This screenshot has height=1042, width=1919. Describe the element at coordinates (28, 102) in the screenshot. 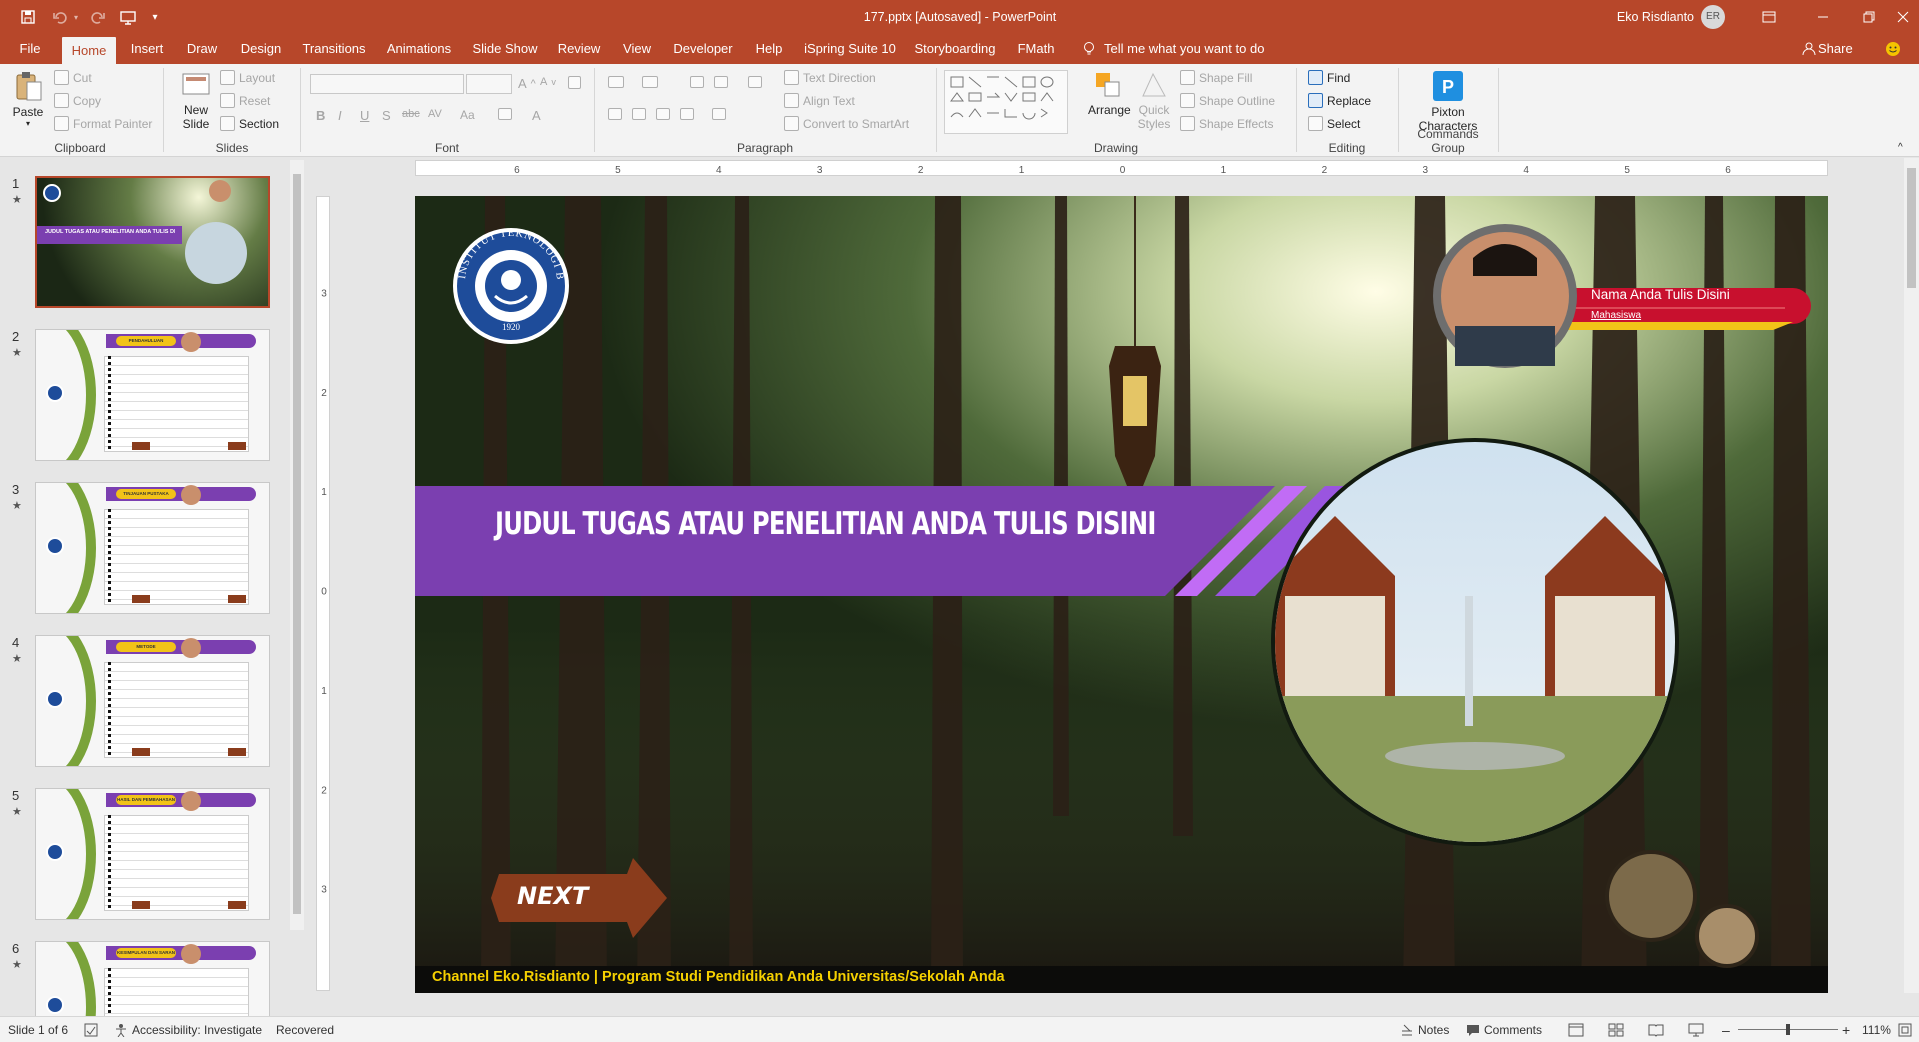

I see `paste-button: Paste ▾` at that location.